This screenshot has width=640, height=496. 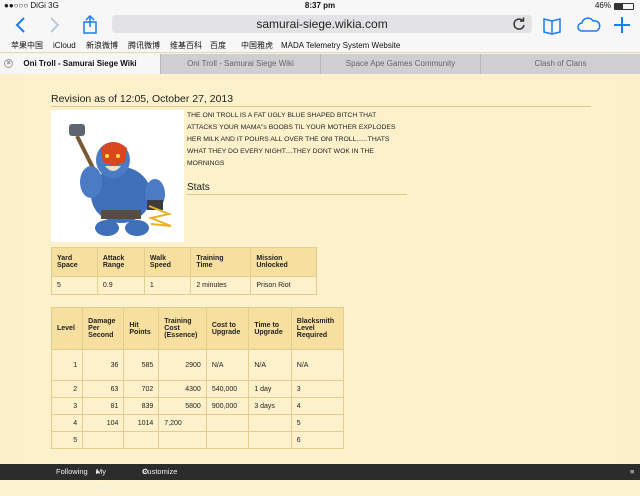 What do you see at coordinates (317, 406) in the screenshot?
I see `cell-blacksmith-level: 4` at bounding box center [317, 406].